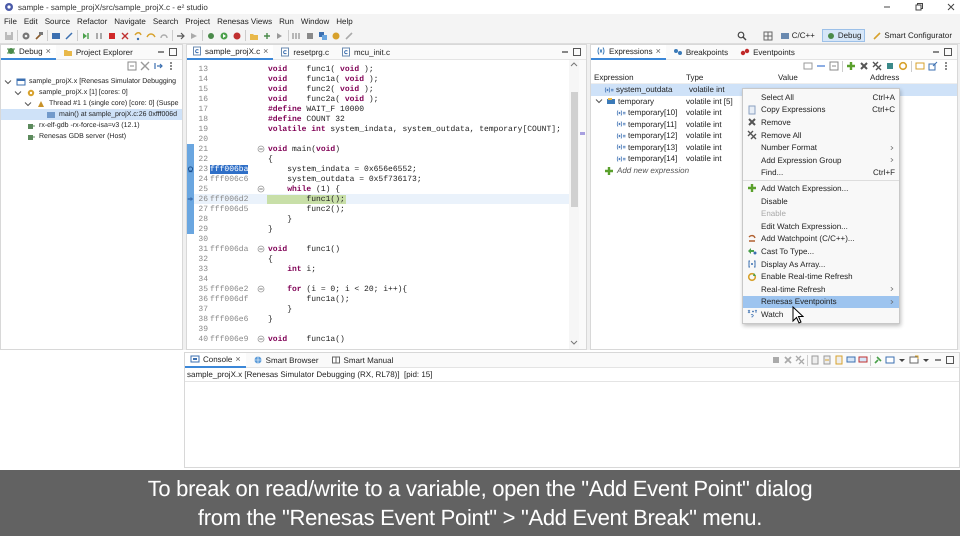  I want to click on windows-icon, so click(323, 35).